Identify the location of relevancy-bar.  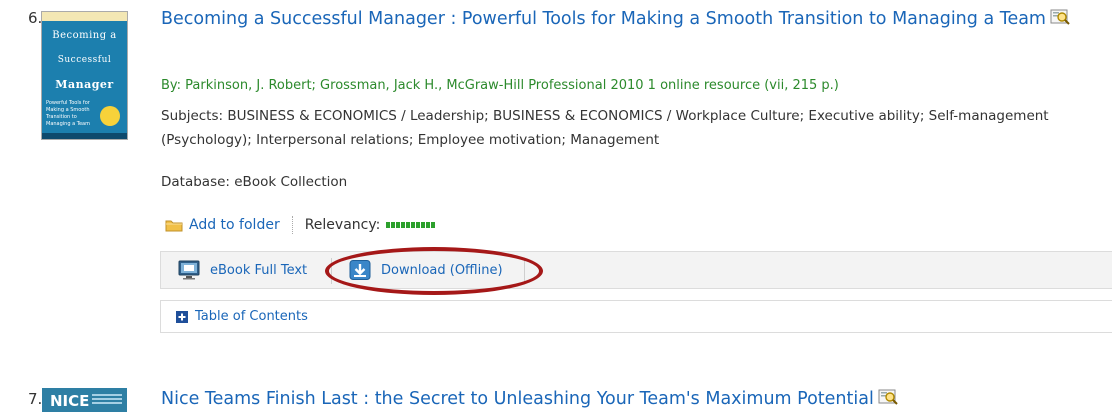
(411, 225).